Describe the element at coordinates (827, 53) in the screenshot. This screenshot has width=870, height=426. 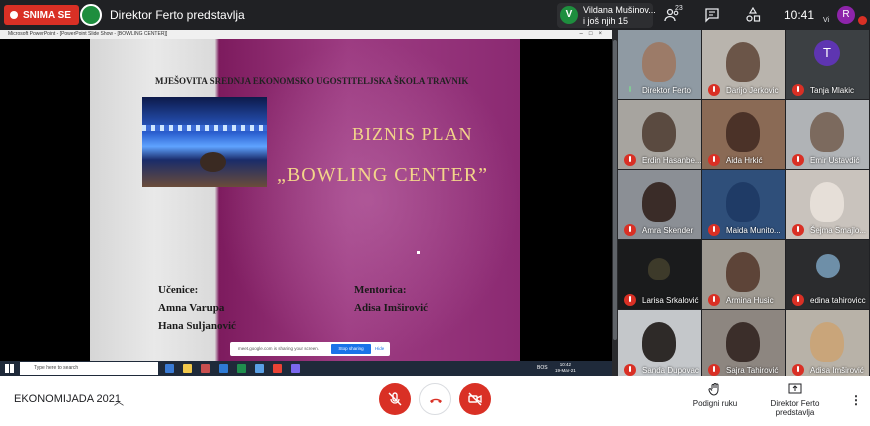
I see `participant-avatar: T` at that location.